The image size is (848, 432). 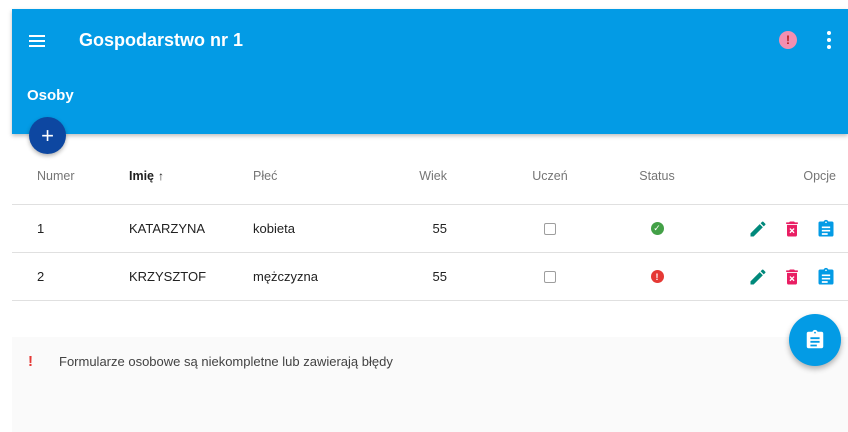 What do you see at coordinates (550, 169) in the screenshot?
I see `column-header-uczen: Uczeń` at bounding box center [550, 169].